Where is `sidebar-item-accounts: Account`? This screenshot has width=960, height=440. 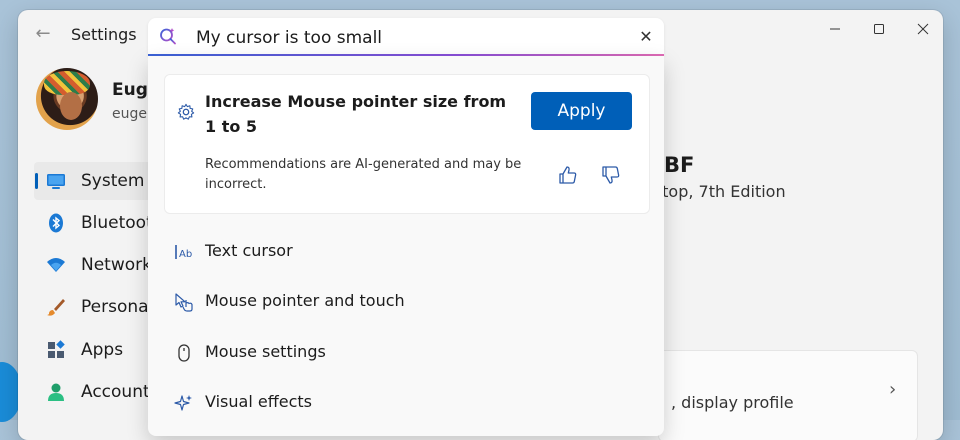
sidebar-item-accounts: Account is located at coordinates (99, 392).